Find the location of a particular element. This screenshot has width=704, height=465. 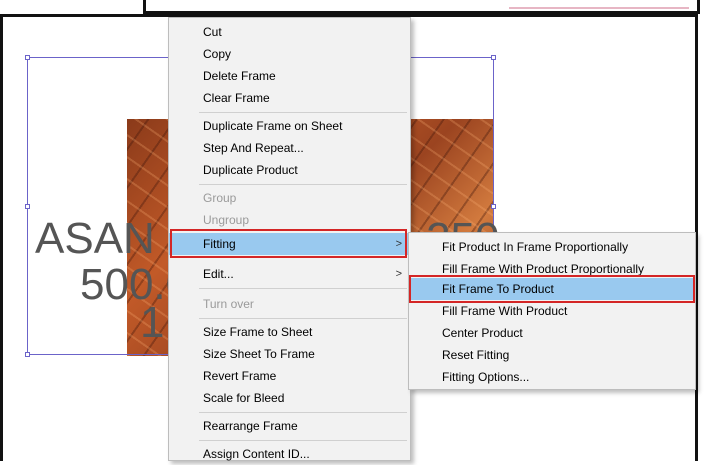

submenu-item-fit-product-in-frame-proportionally: Fit Product In Frame Proportionally is located at coordinates (552, 247).